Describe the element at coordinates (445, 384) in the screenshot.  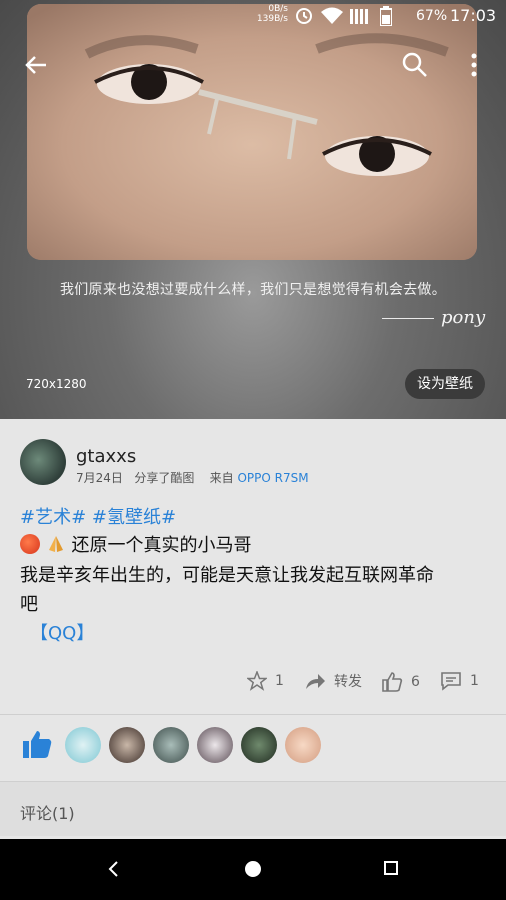
I see `set-wallpaper-button: 设为壁纸` at that location.